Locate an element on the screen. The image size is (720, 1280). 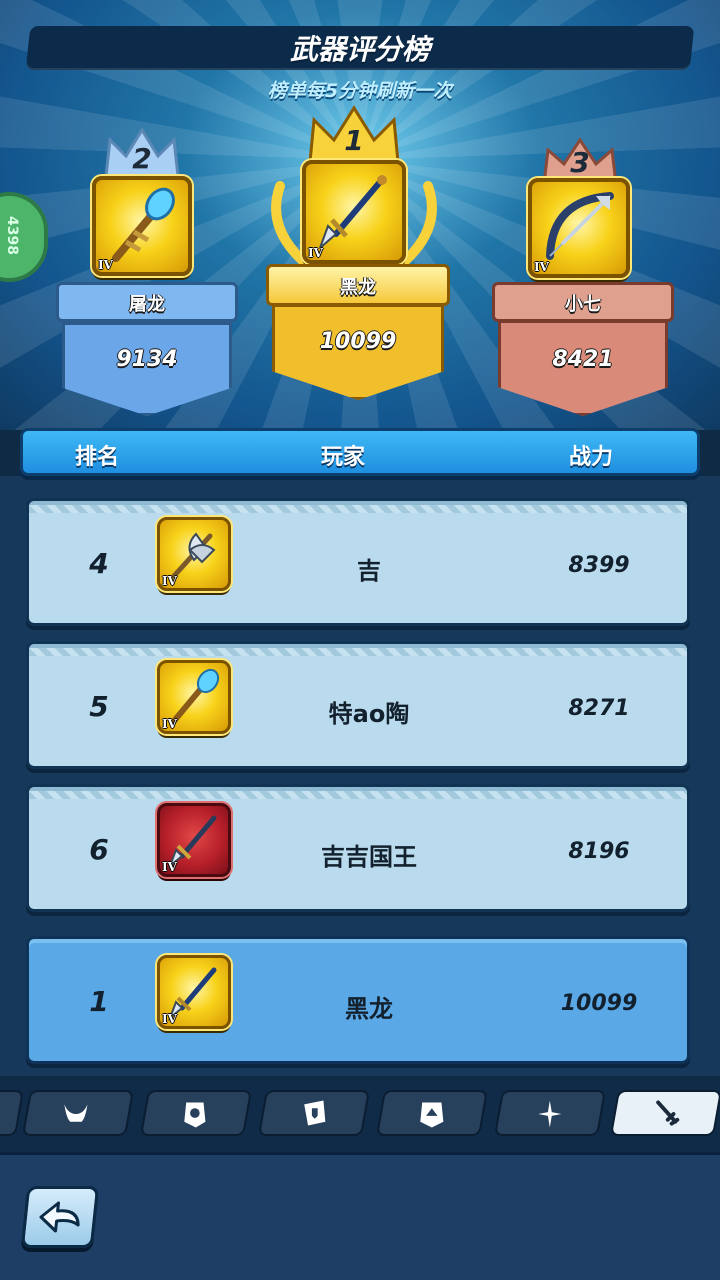
sword-icon is located at coordinates (668, 1113).